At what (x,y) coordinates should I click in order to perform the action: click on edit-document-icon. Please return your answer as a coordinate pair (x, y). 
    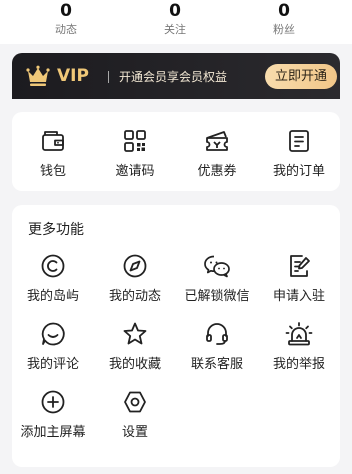
    Looking at the image, I should click on (300, 266).